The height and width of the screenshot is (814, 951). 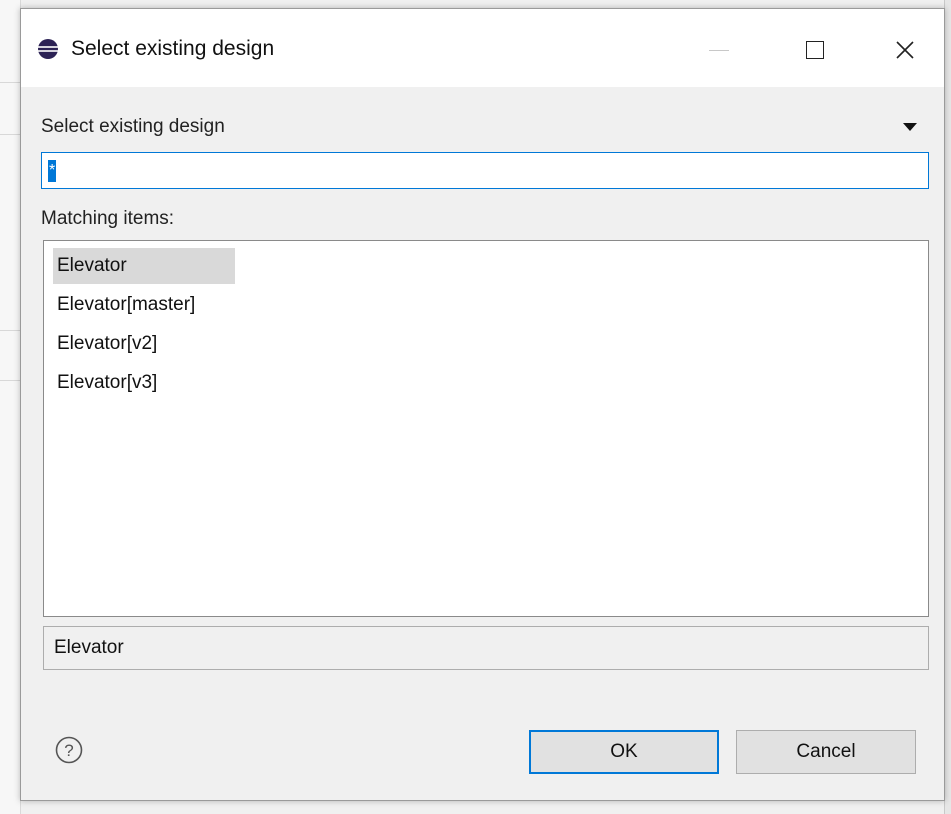 I want to click on list-item: Elevator[master], so click(x=126, y=305).